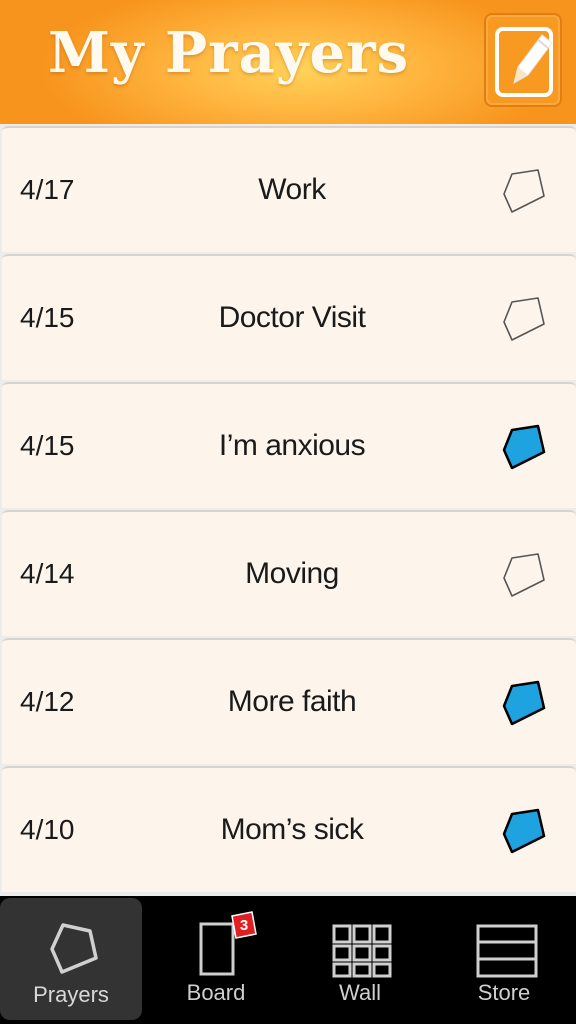 This screenshot has width=576, height=1024. Describe the element at coordinates (71, 994) in the screenshot. I see `tab-label: Prayers` at that location.